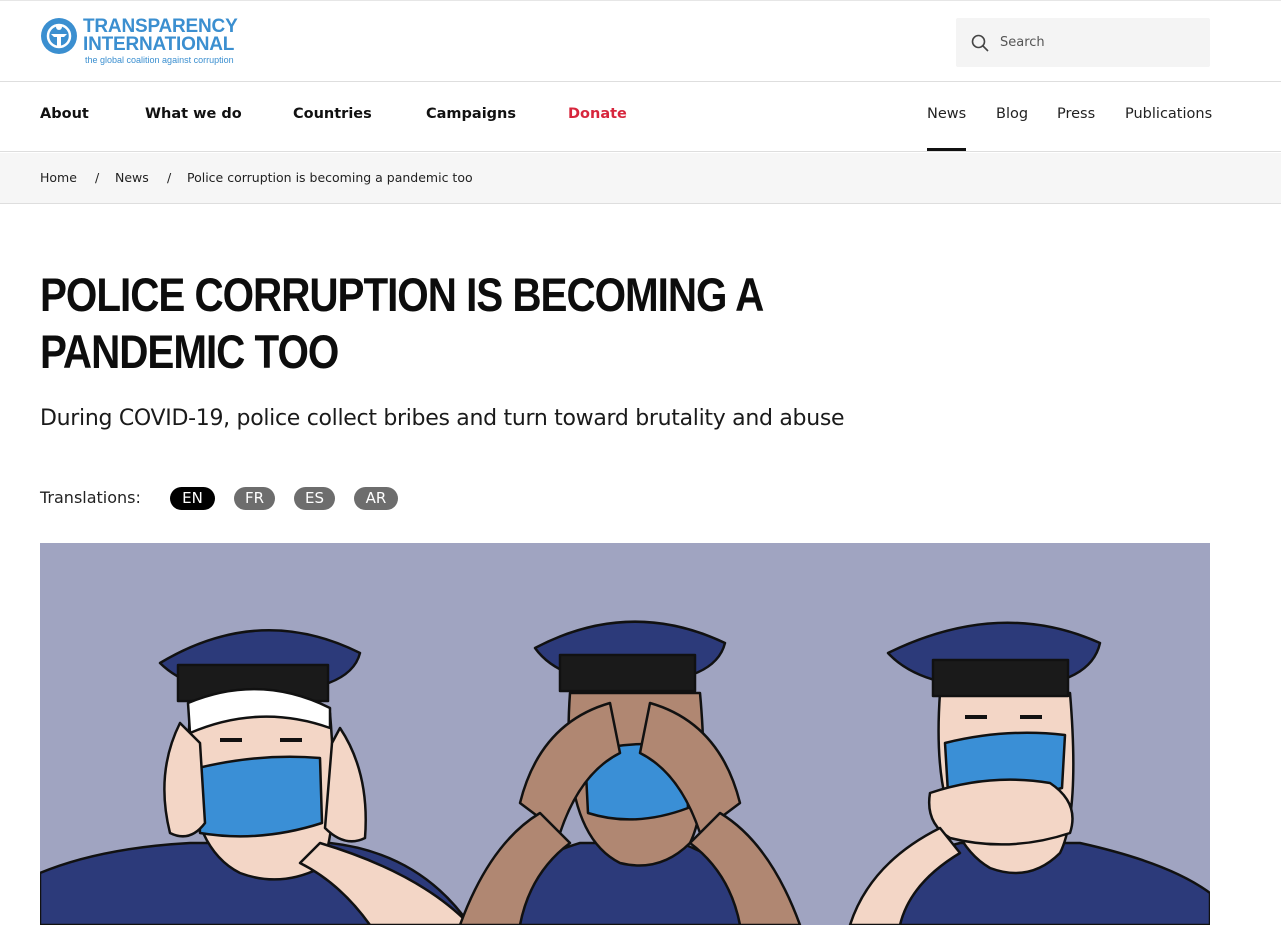 This screenshot has height=925, width=1281. Describe the element at coordinates (376, 498) in the screenshot. I see `translation-ar-button: AR` at that location.